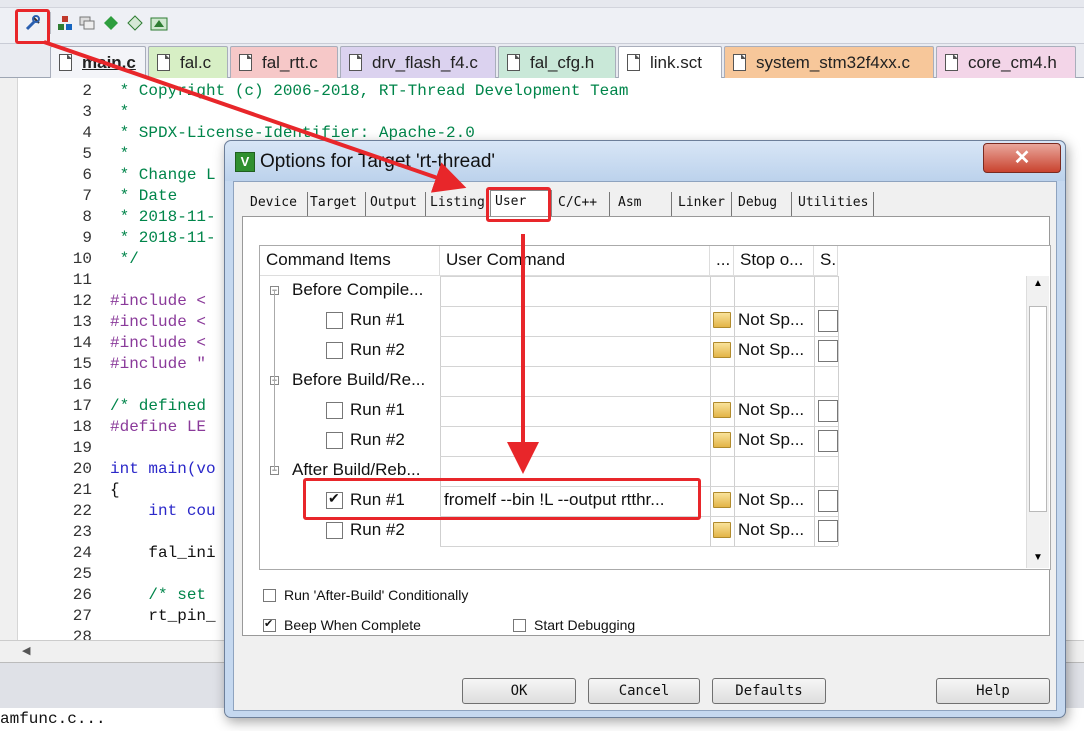 The image size is (1084, 731). I want to click on run-after-build-checkbox, so click(269, 595).